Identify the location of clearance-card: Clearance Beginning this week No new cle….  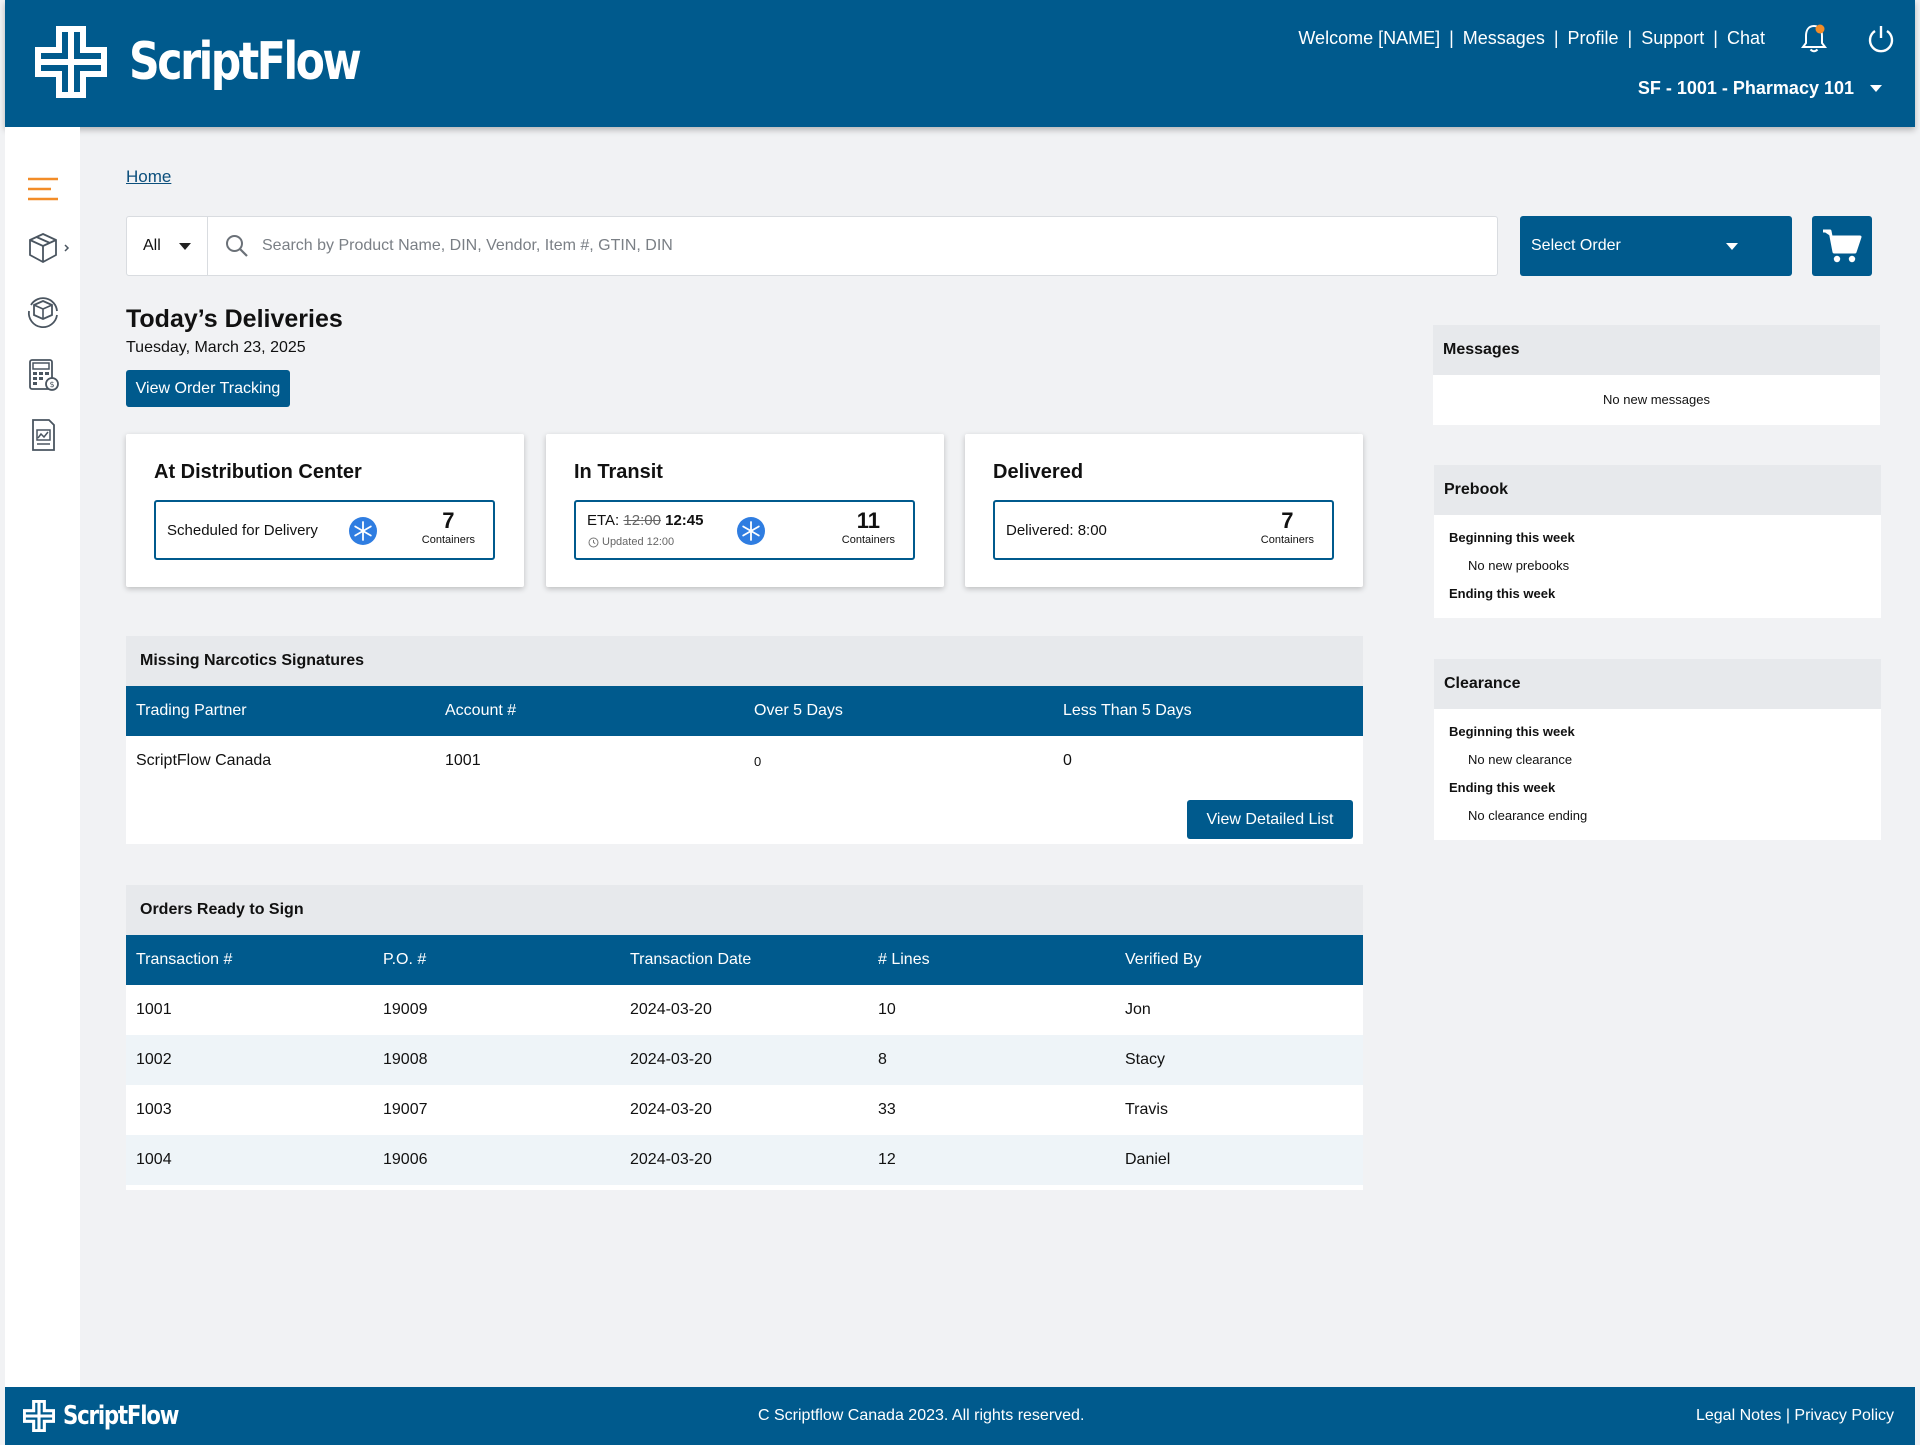
(1657, 749).